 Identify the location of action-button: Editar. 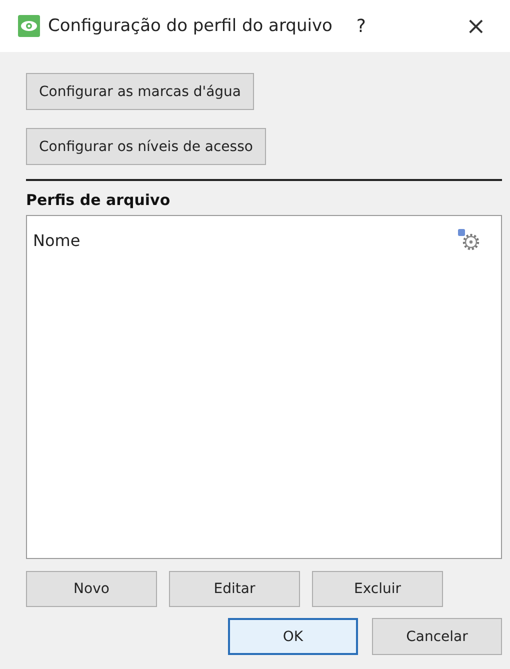
(234, 589).